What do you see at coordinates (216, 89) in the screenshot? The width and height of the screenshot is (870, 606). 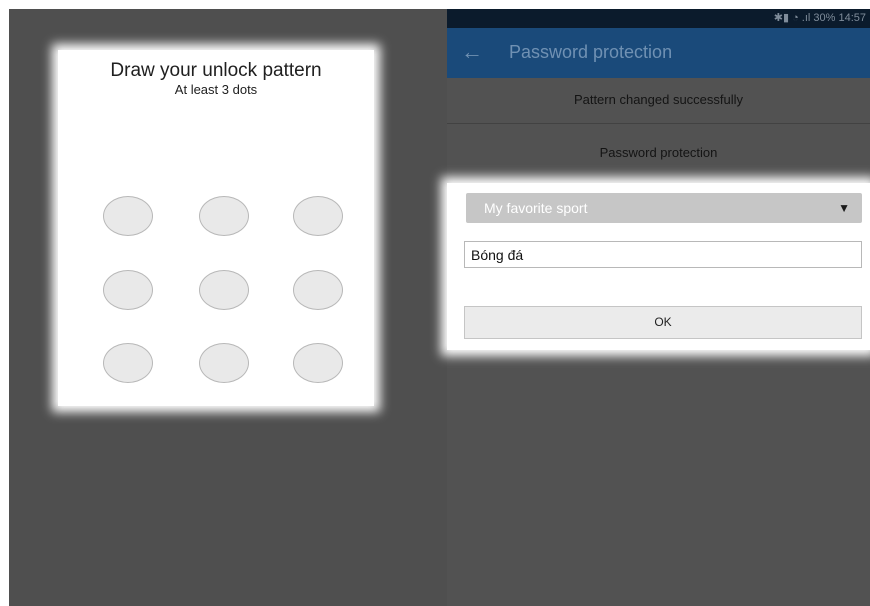 I see `pattern-subtitle: At least 3 dots` at bounding box center [216, 89].